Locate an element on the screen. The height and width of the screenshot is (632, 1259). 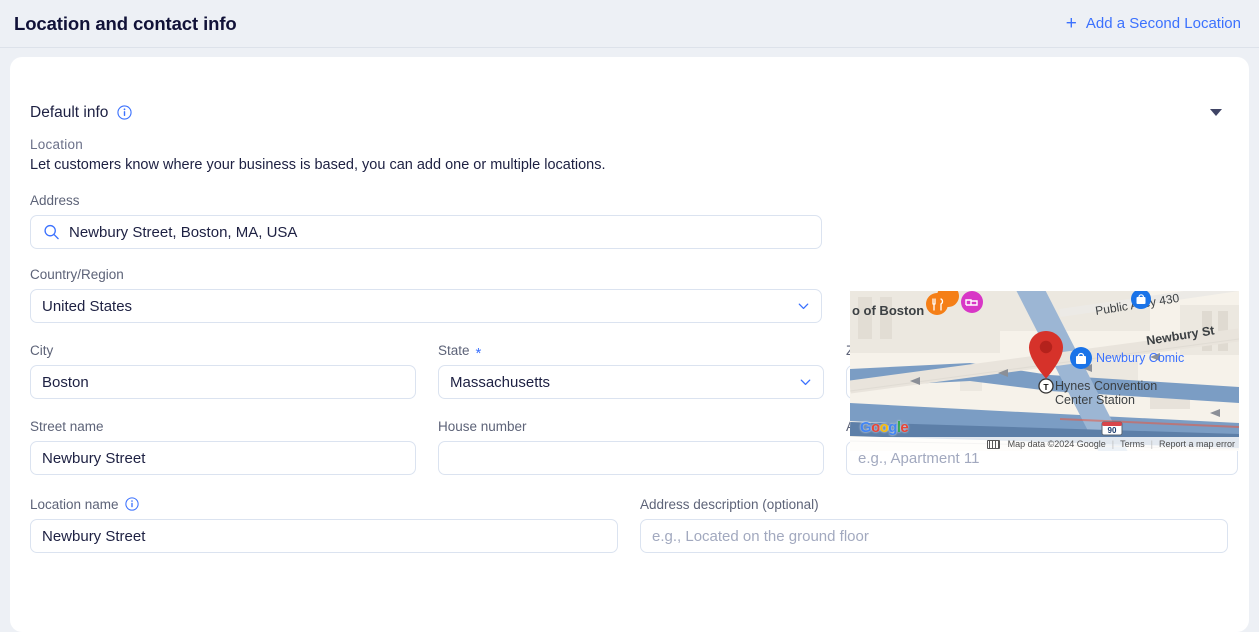
map-report-error-link: Report a map error is located at coordinates (1197, 444).